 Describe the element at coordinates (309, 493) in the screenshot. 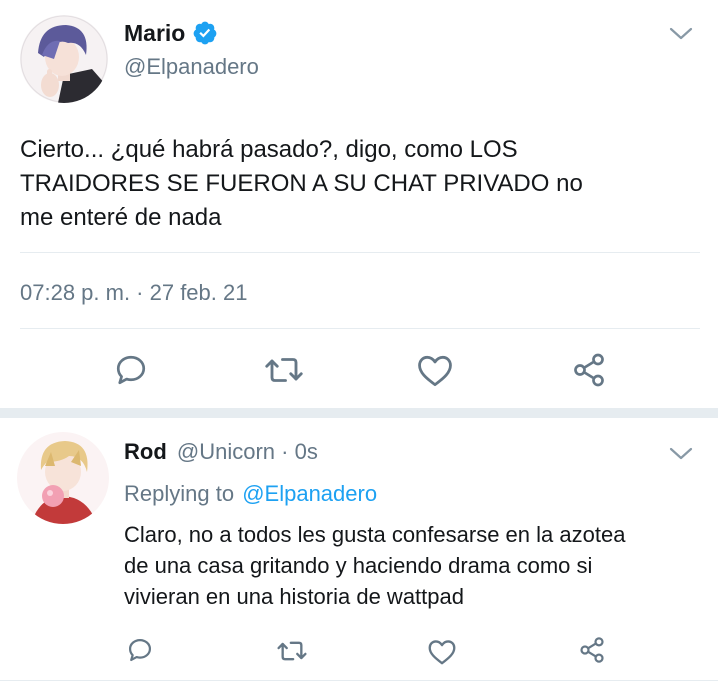

I see `replying-to-handle: @Elpanadero` at that location.